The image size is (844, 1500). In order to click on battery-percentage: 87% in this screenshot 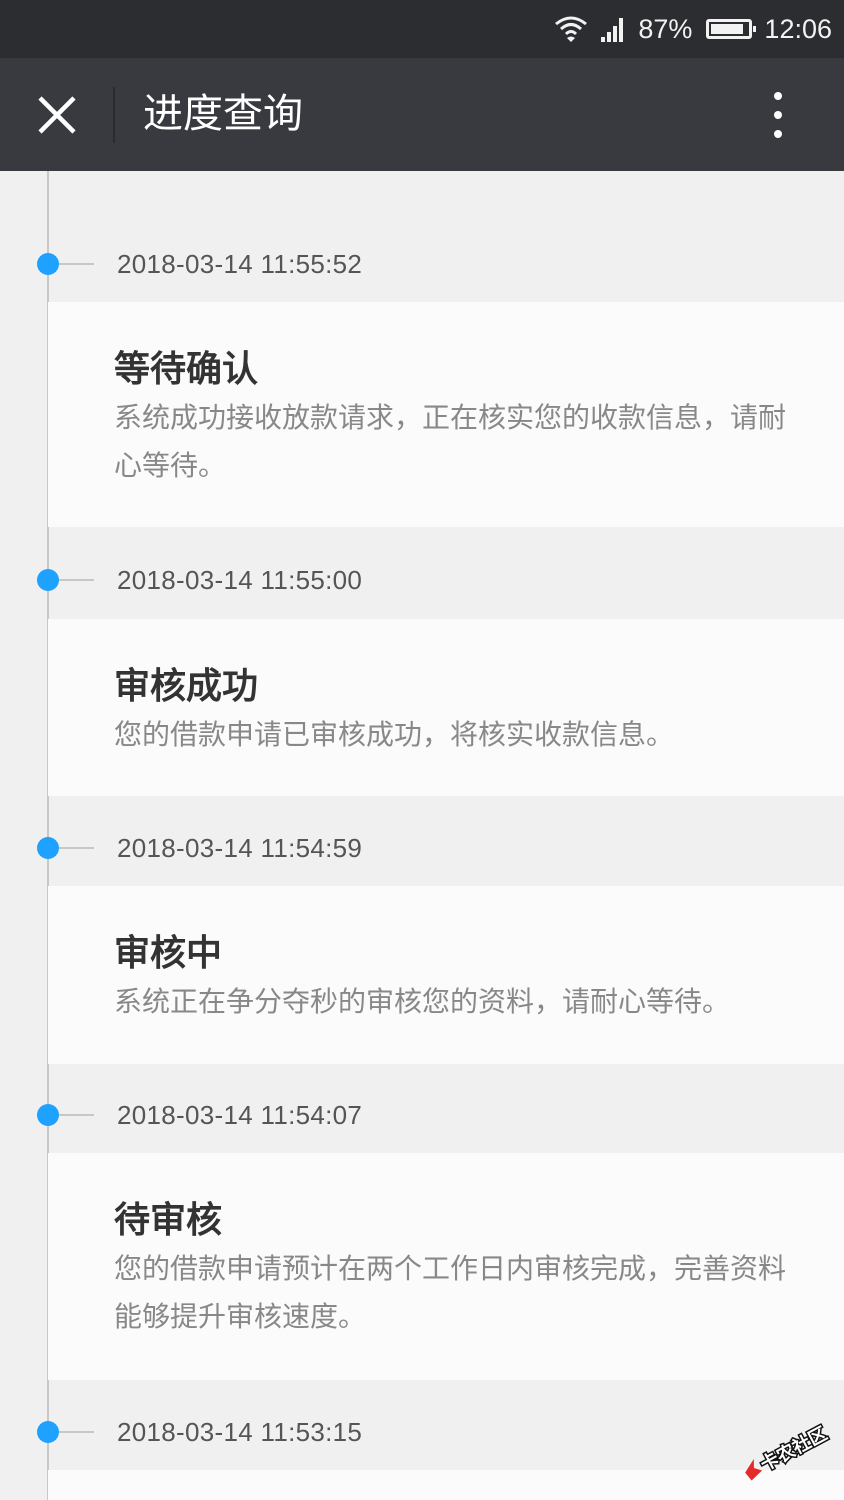, I will do `click(665, 28)`.